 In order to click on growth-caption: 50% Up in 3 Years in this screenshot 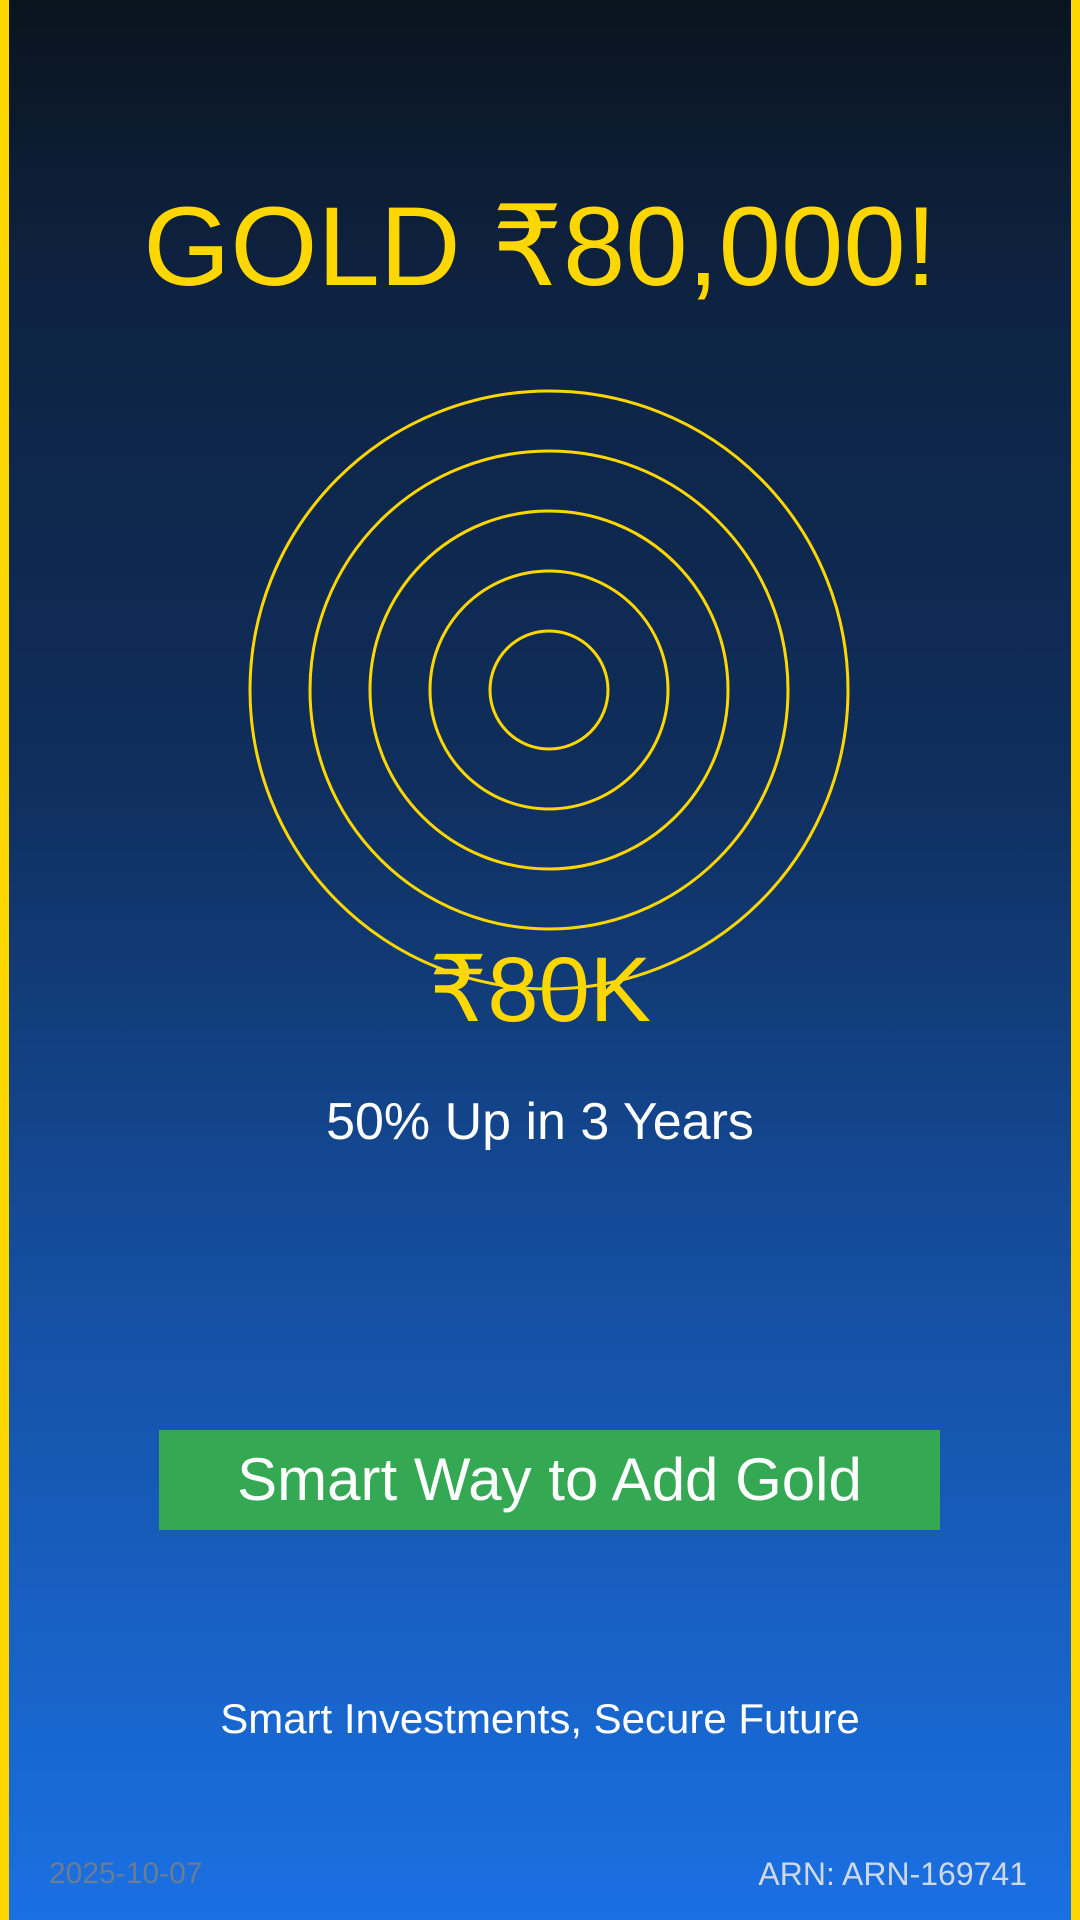, I will do `click(540, 1122)`.